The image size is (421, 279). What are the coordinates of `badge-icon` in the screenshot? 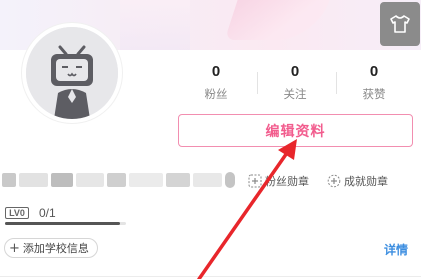 It's located at (334, 181).